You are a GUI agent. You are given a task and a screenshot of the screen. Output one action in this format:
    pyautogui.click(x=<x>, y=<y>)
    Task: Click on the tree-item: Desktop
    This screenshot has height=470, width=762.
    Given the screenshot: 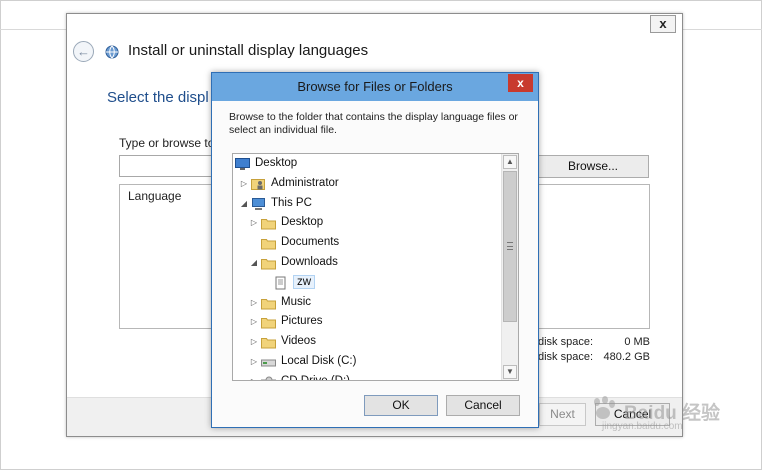 What is the action you would take?
    pyautogui.click(x=368, y=164)
    